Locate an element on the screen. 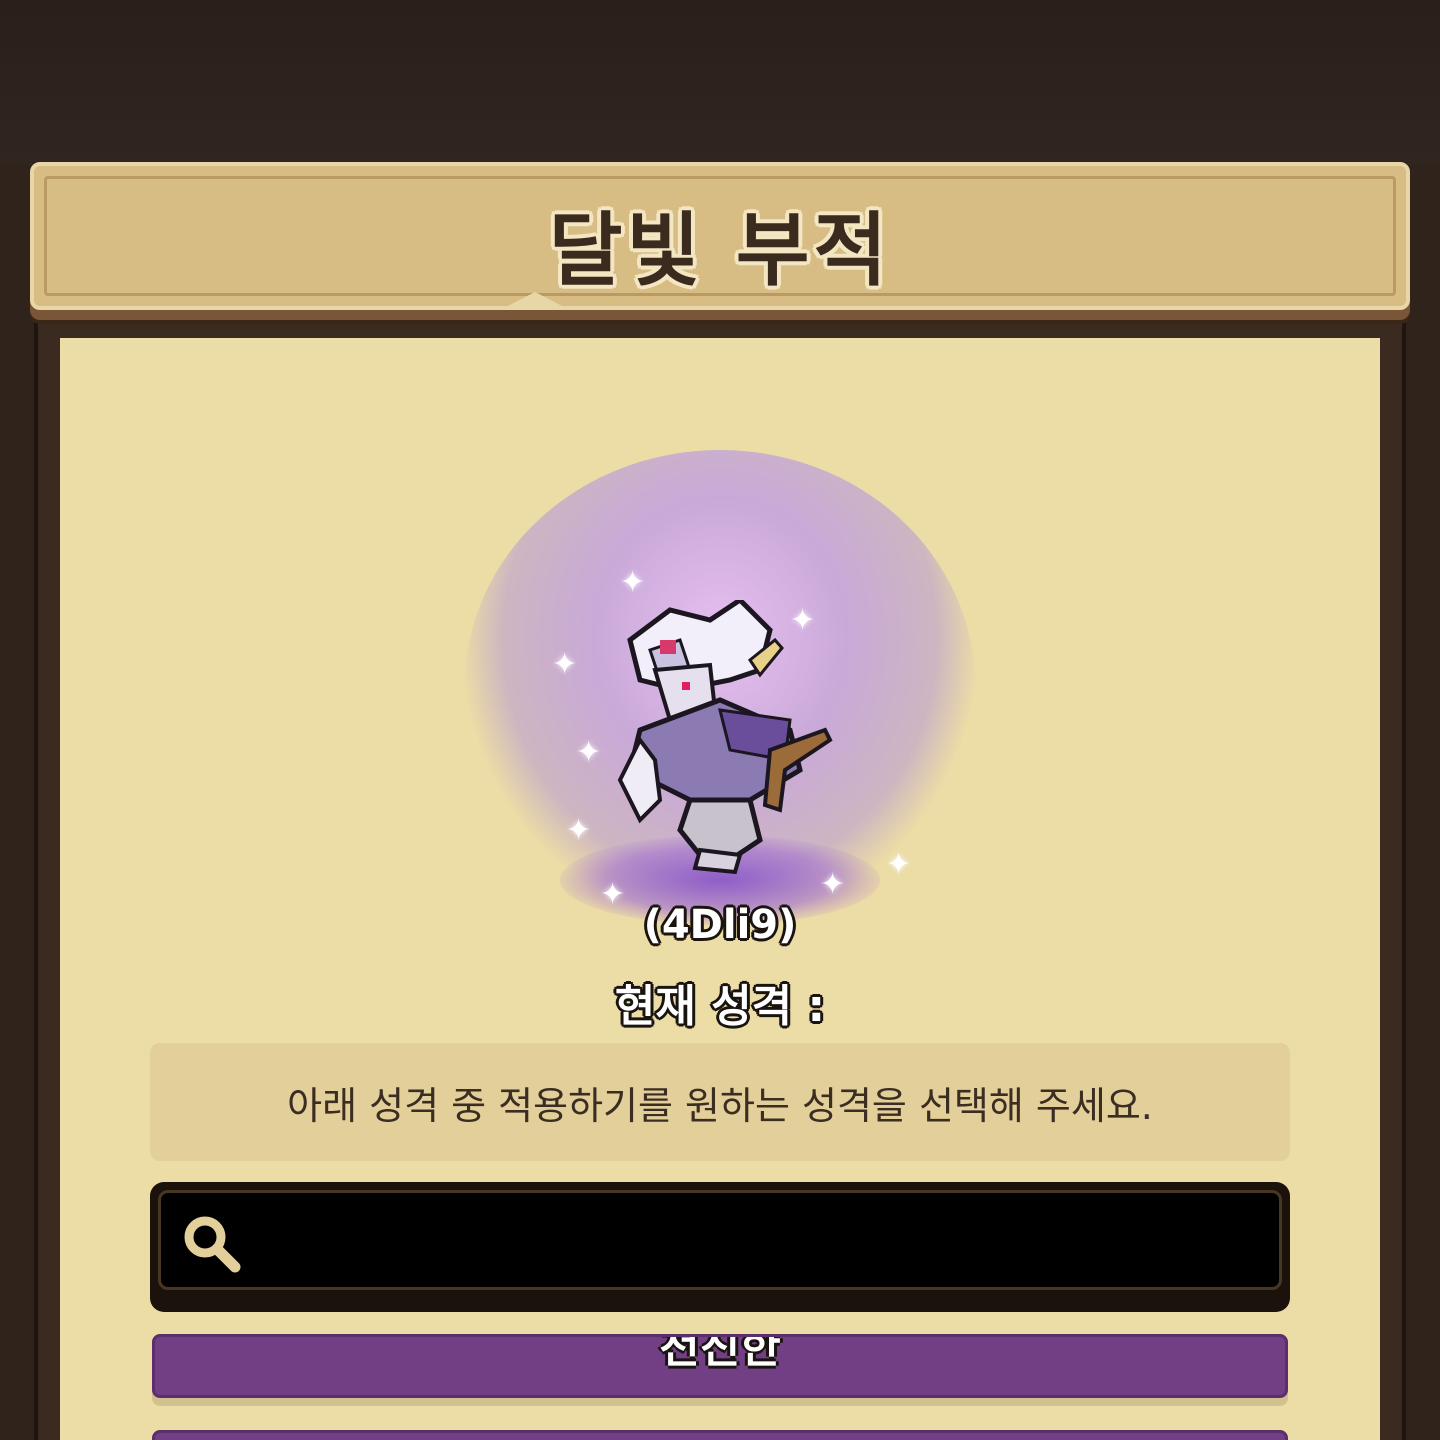 The image size is (1440, 1440). search-field-frame is located at coordinates (720, 1240).